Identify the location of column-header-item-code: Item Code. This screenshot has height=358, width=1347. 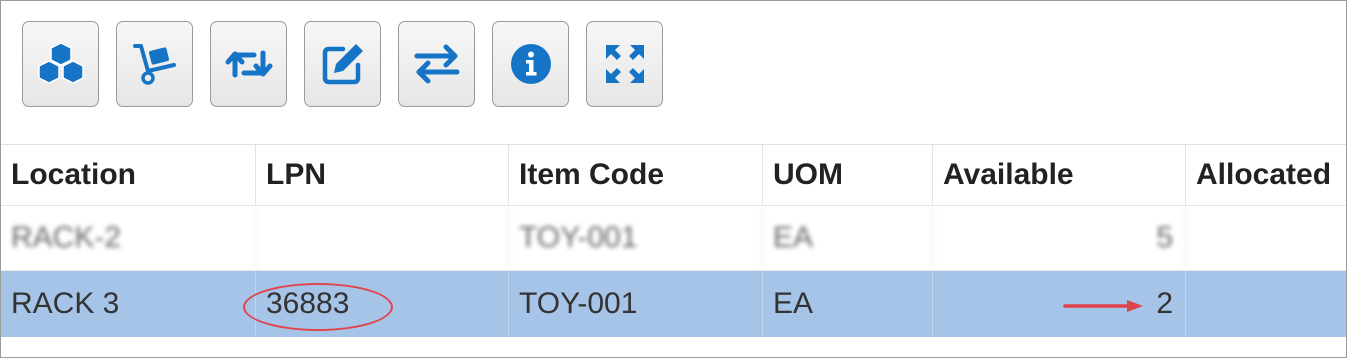
(636, 175).